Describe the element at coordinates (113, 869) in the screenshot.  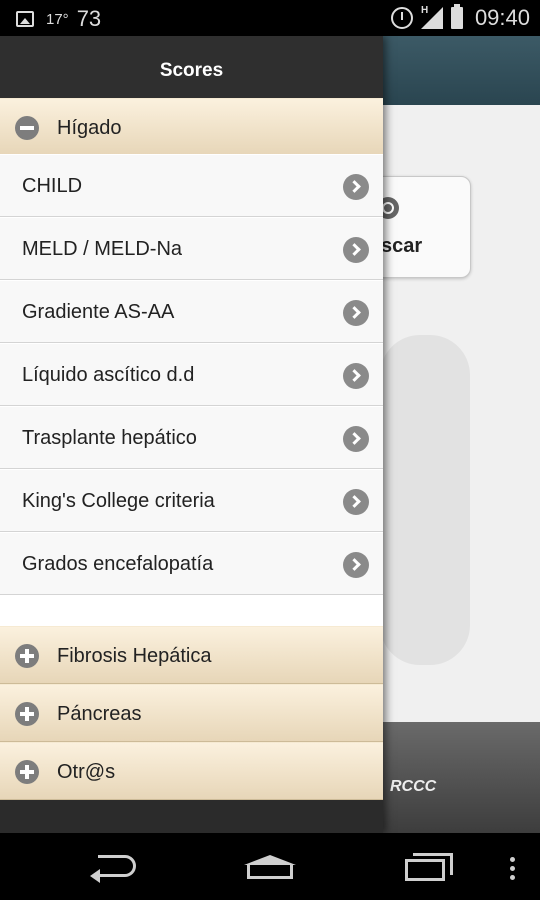
I see `back-icon` at that location.